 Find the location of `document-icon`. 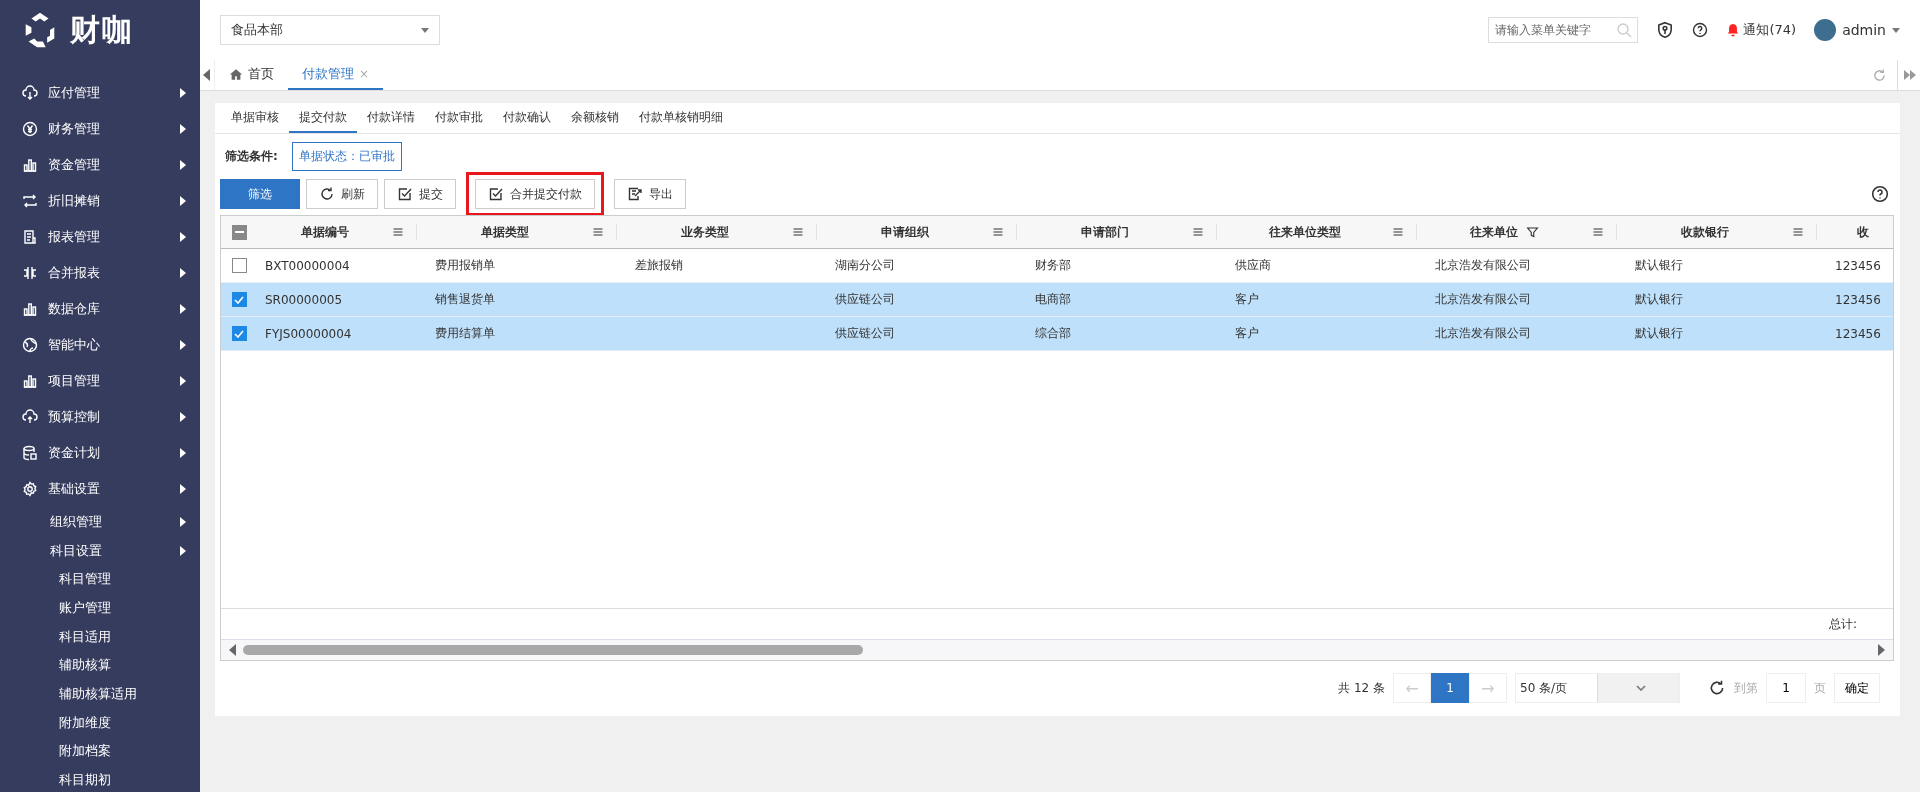

document-icon is located at coordinates (30, 237).